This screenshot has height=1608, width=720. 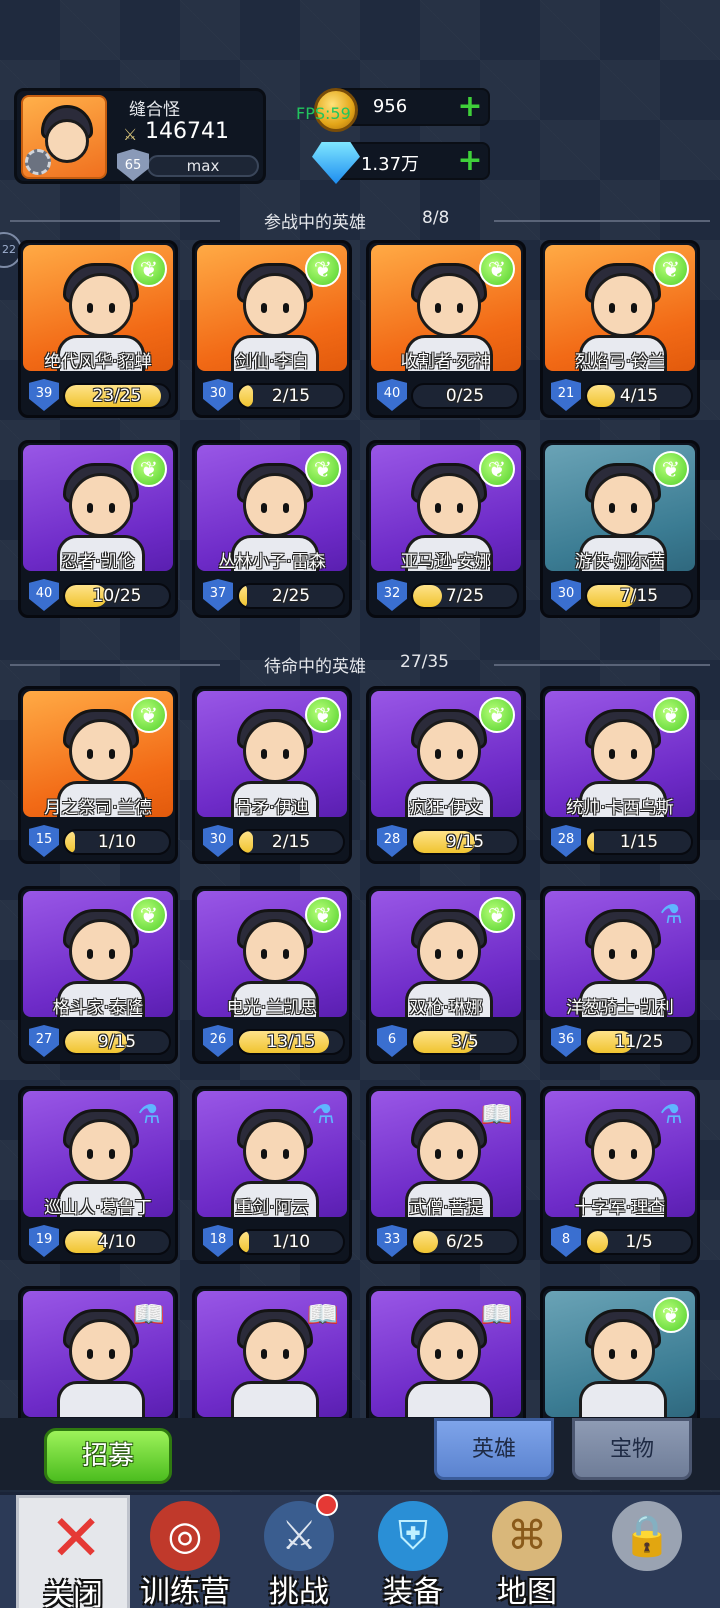 What do you see at coordinates (140, 136) in the screenshot?
I see `profile-panel: 缝合怪 ⚔ 146741 max 65` at bounding box center [140, 136].